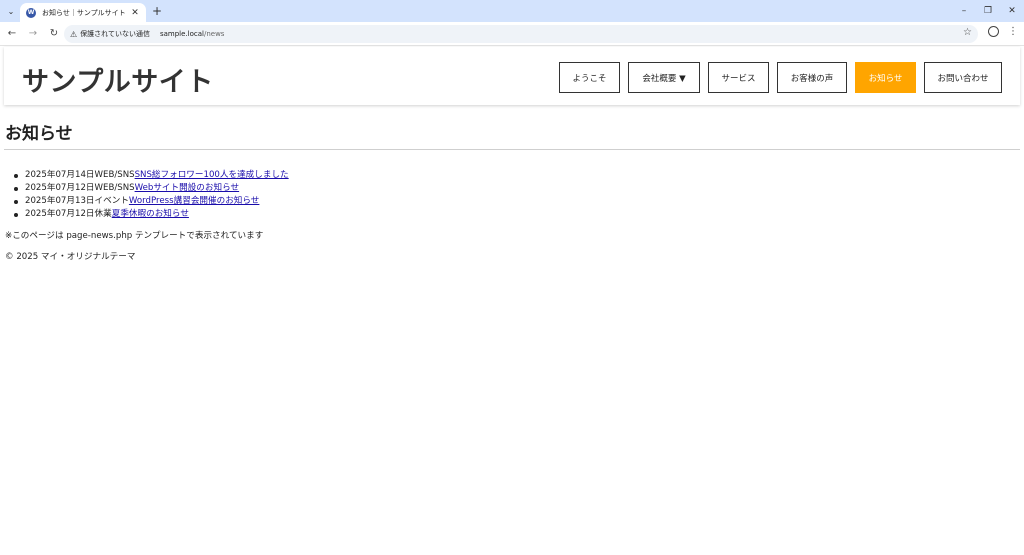 This screenshot has width=1024, height=555. I want to click on tab-title: お知らせ｜サンプルサイト, so click(84, 12).